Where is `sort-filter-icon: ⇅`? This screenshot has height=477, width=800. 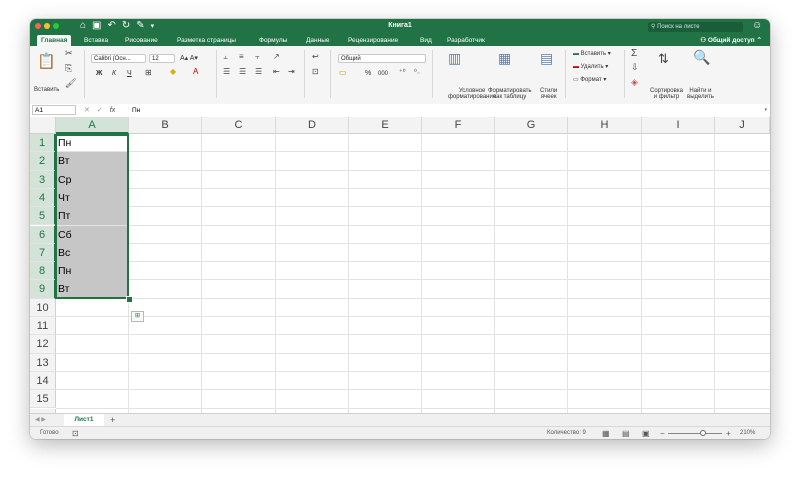 sort-filter-icon: ⇅ is located at coordinates (663, 59).